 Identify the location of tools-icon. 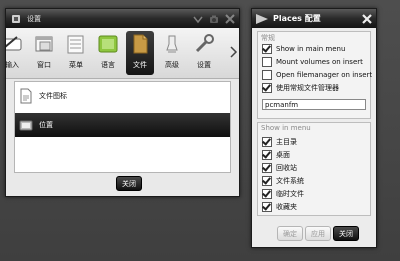
(204, 43).